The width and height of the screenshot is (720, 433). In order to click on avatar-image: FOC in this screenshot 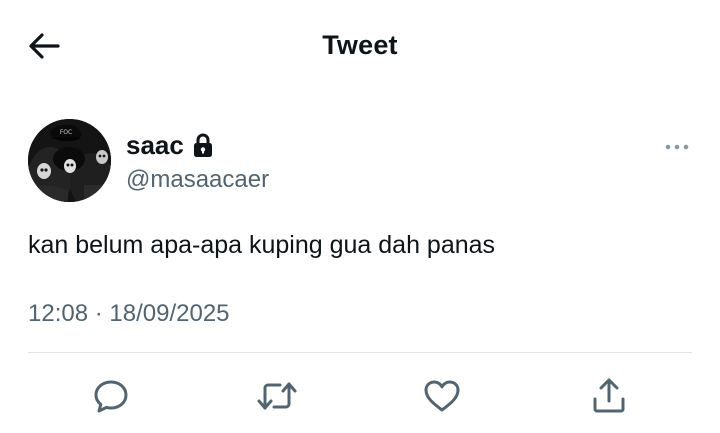, I will do `click(69, 160)`.